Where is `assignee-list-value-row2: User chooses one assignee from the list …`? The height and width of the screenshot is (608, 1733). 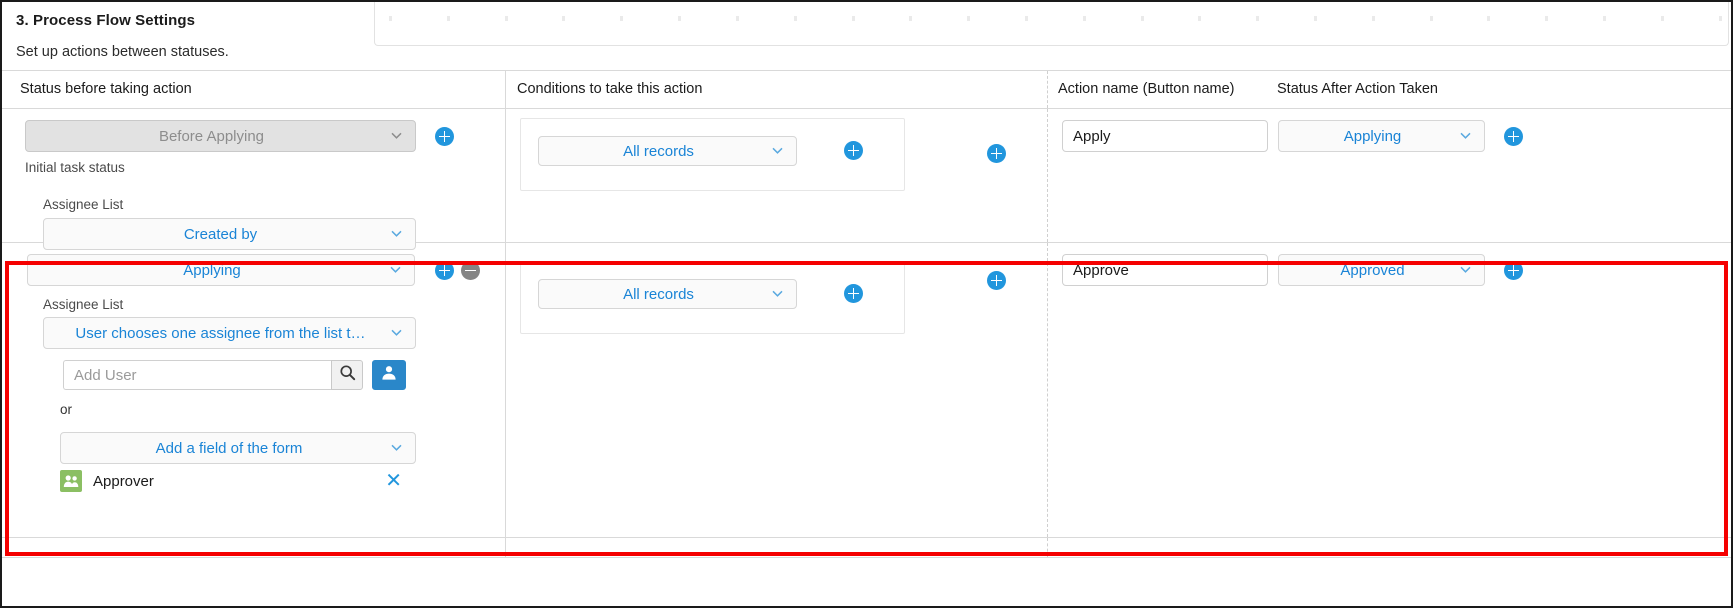
assignee-list-value-row2: User chooses one assignee from the list … is located at coordinates (220, 333).